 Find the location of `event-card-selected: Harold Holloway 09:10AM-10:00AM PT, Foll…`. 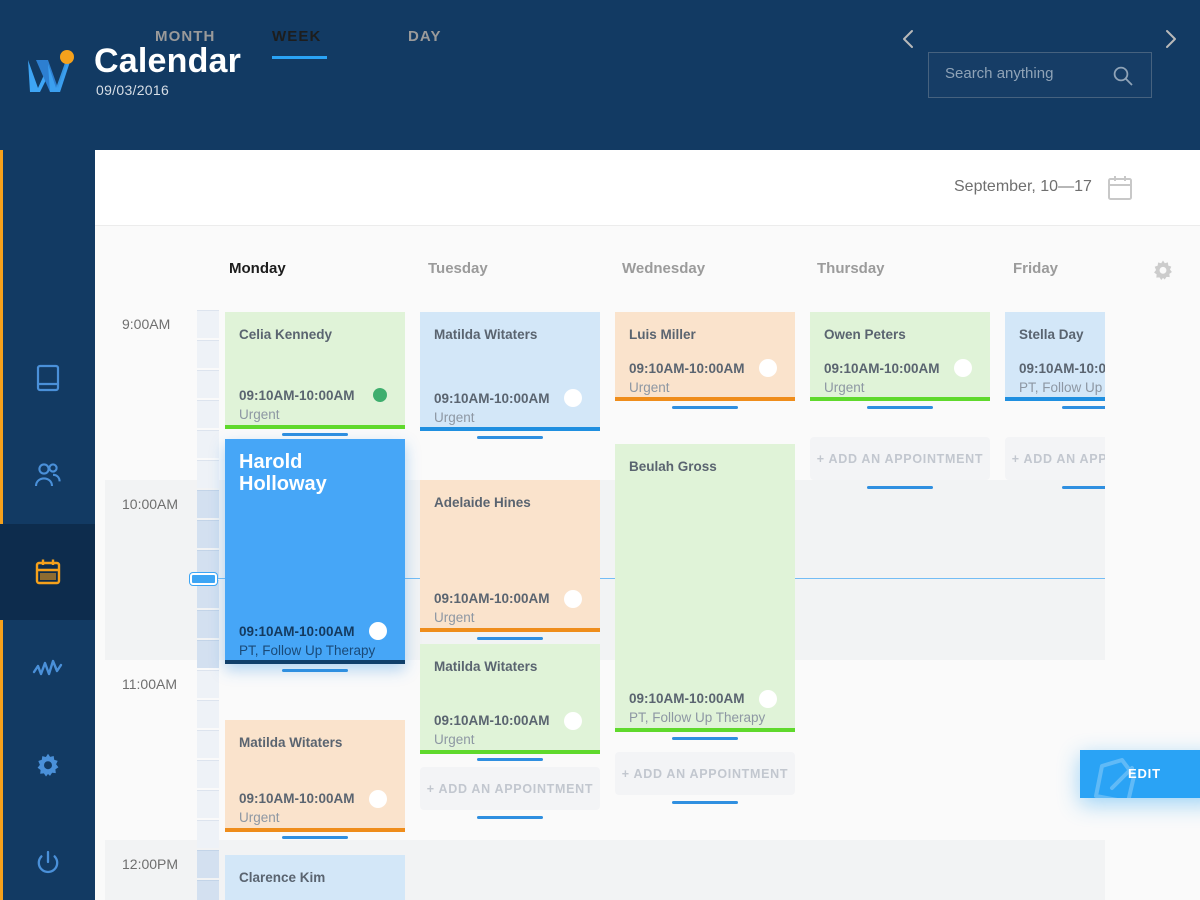

event-card-selected: Harold Holloway 09:10AM-10:00AM PT, Foll… is located at coordinates (315, 551).